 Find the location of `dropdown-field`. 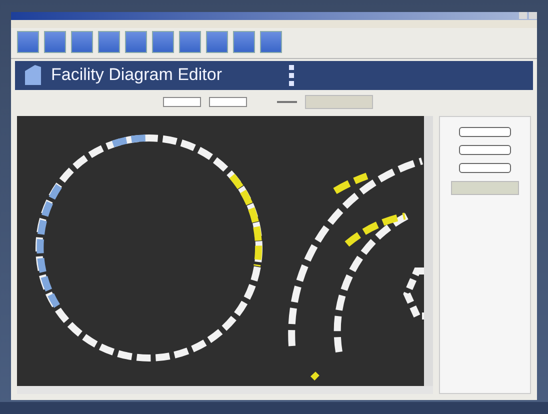

dropdown-field is located at coordinates (339, 102).